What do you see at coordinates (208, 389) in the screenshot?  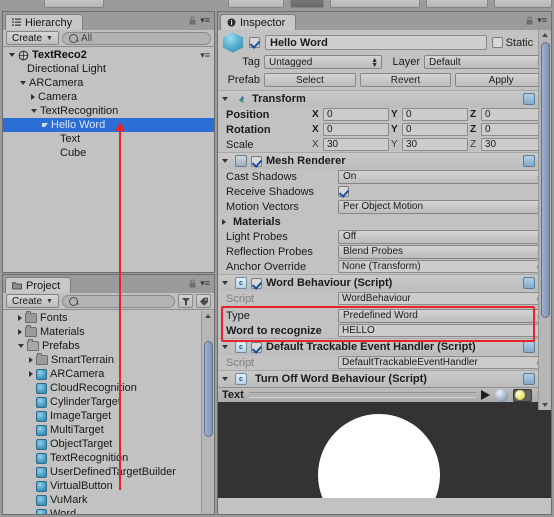 I see `project-scrollbar-thumb` at bounding box center [208, 389].